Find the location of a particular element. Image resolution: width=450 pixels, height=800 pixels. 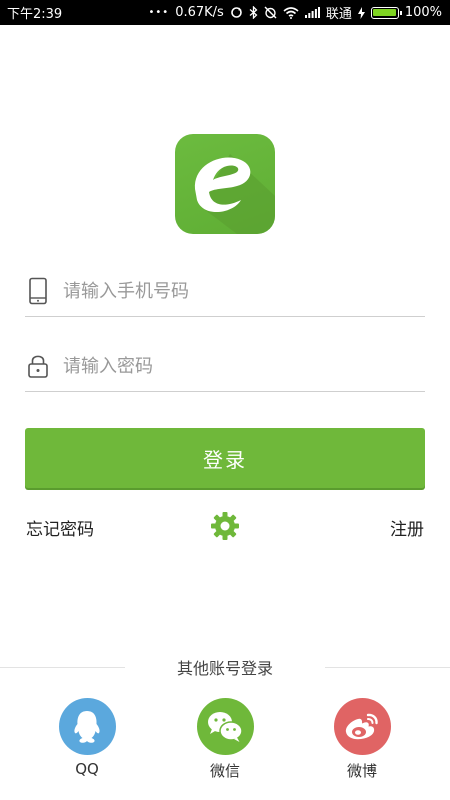

app-logo-e-icon is located at coordinates (234, 194).